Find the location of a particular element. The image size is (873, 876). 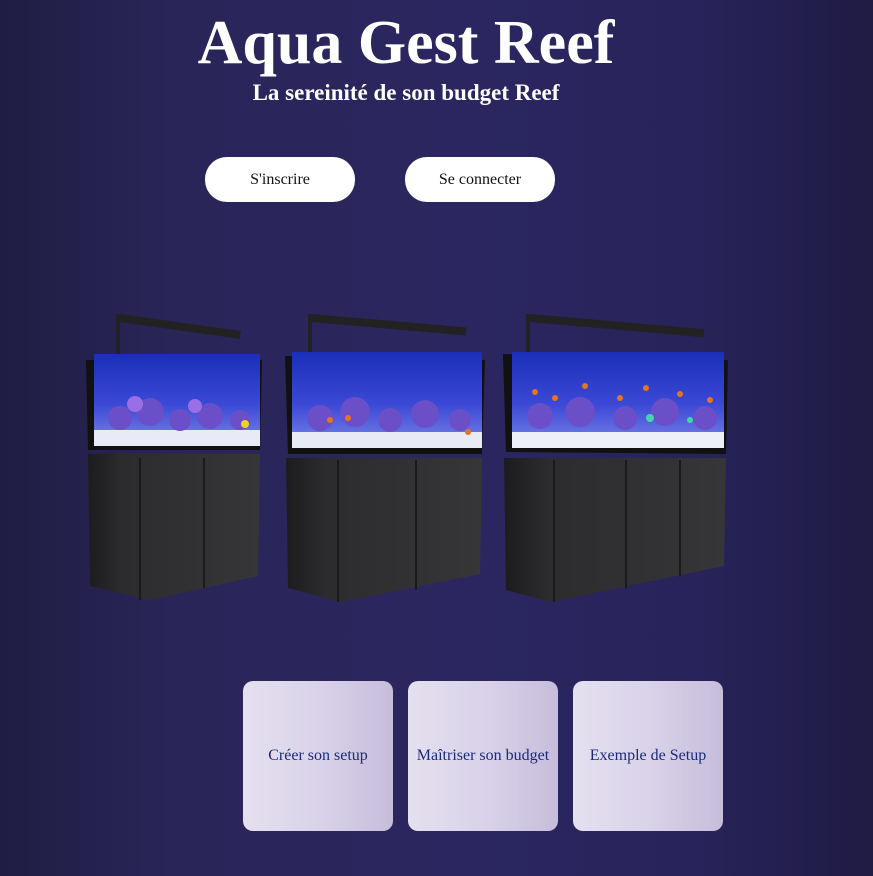

aquarium-large is located at coordinates (615, 458).